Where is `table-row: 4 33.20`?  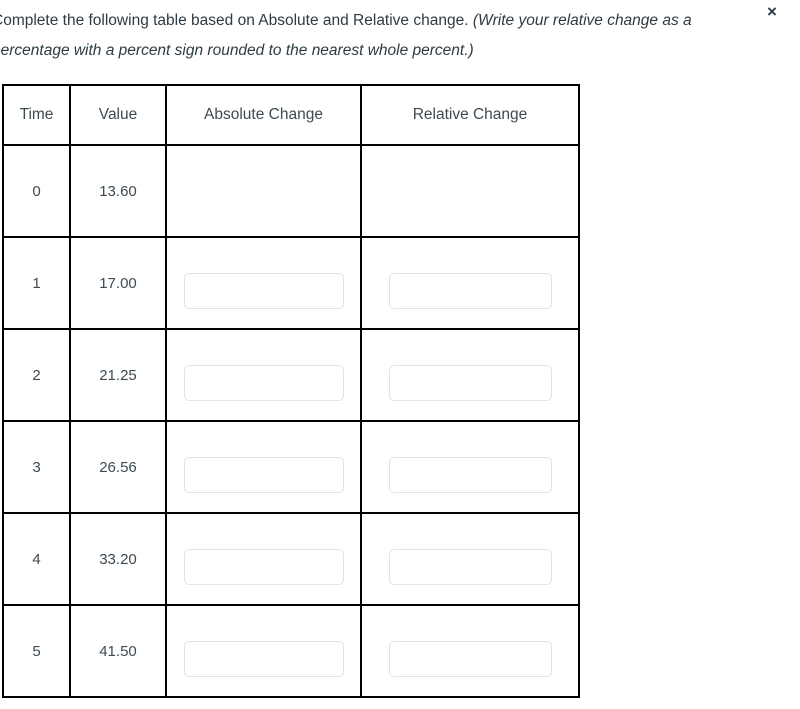
table-row: 4 33.20 is located at coordinates (291, 559).